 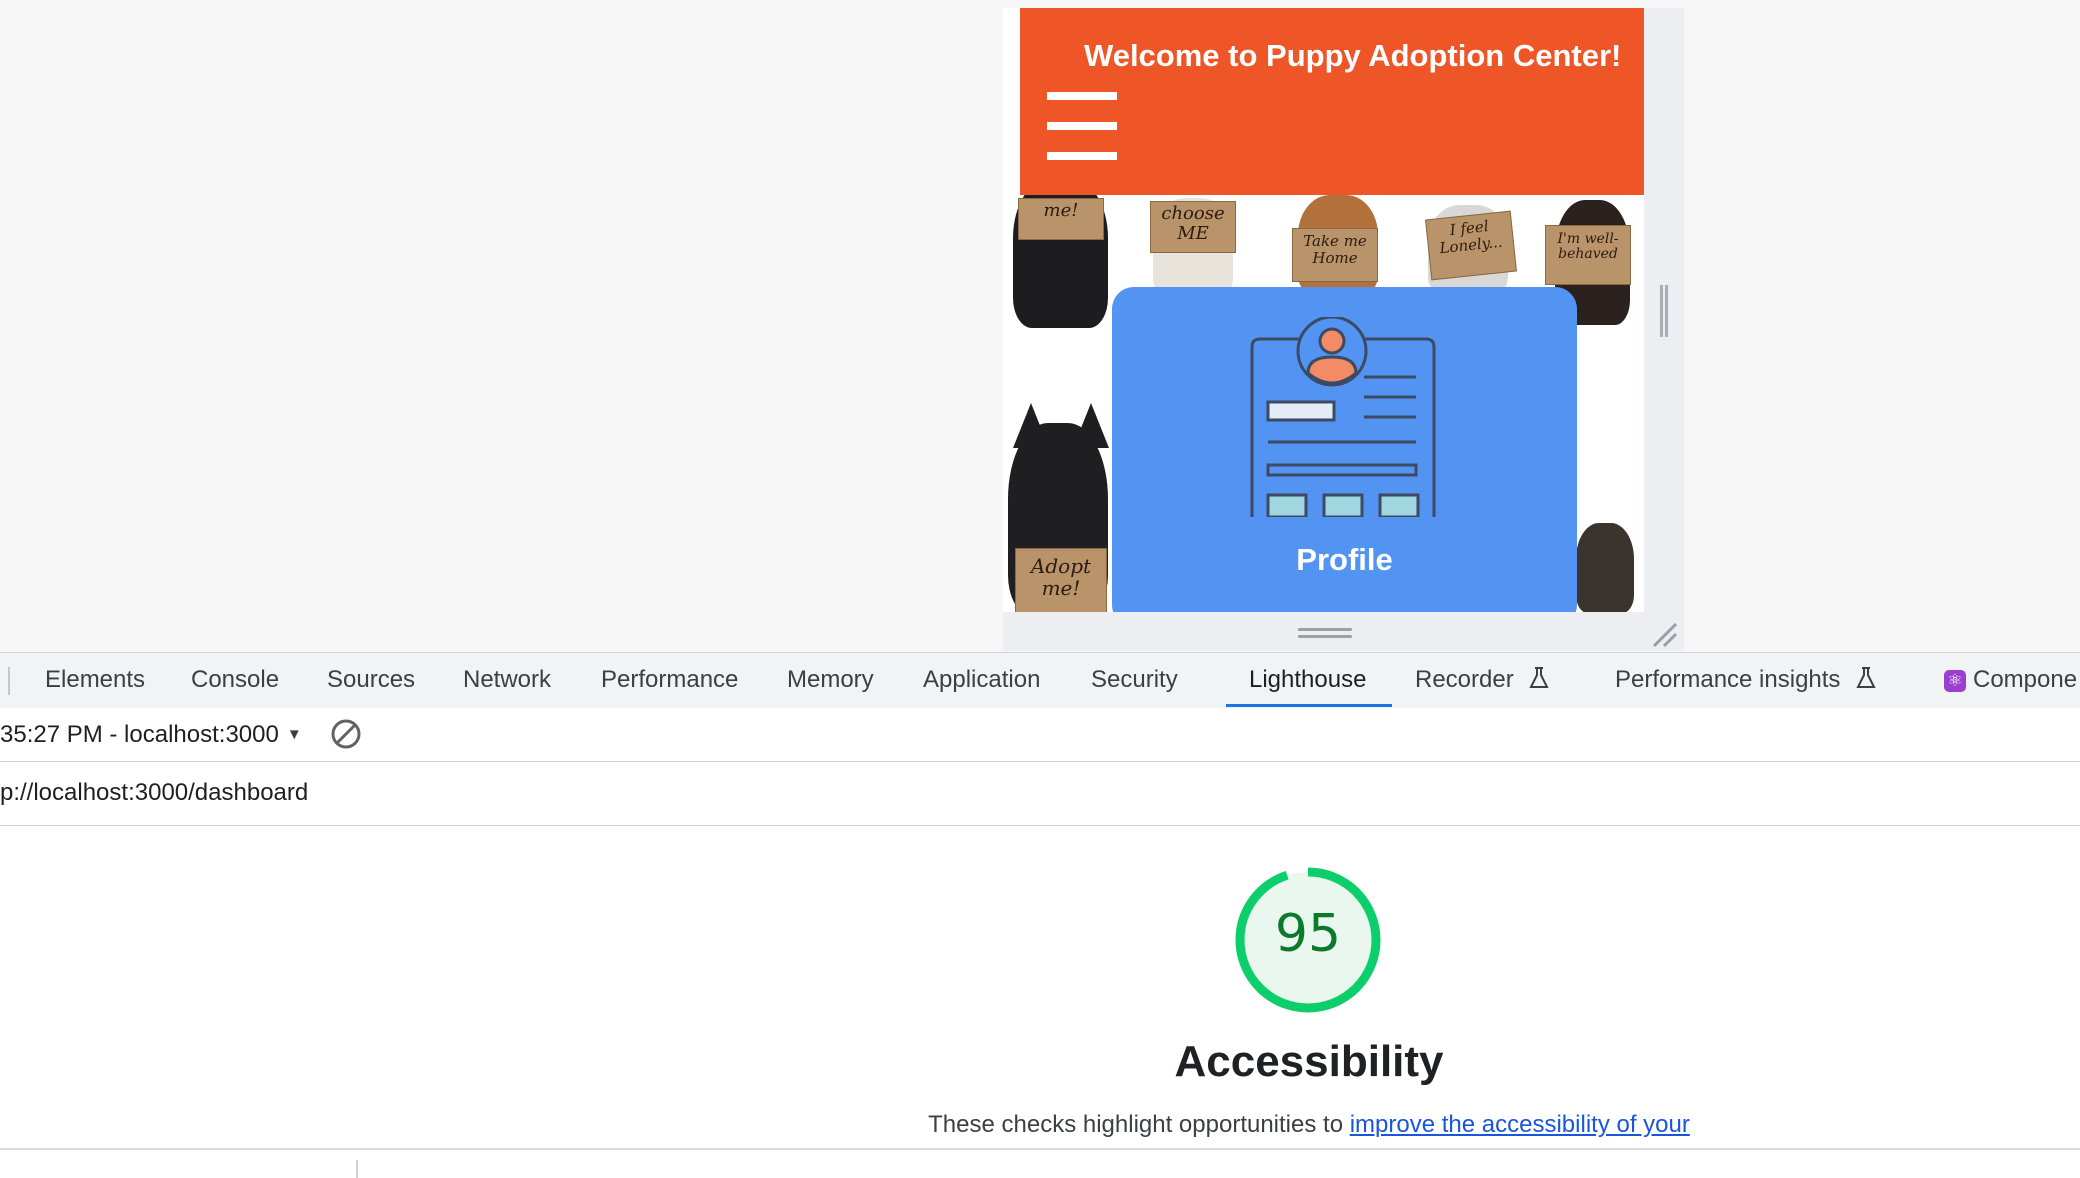 I want to click on tab-performance-insights: Performance insights, so click(x=1746, y=680).